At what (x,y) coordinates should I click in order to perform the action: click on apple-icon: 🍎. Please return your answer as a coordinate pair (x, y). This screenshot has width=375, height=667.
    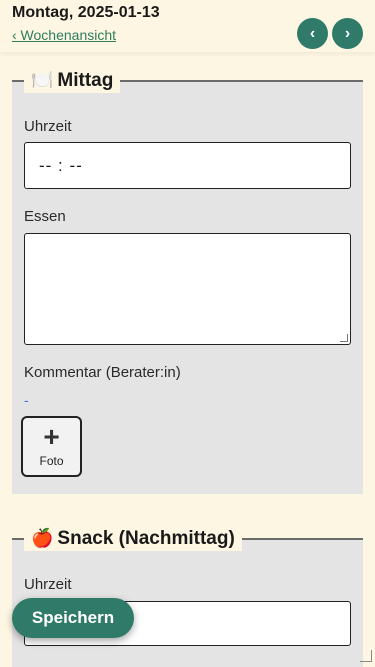
    Looking at the image, I should click on (42, 538).